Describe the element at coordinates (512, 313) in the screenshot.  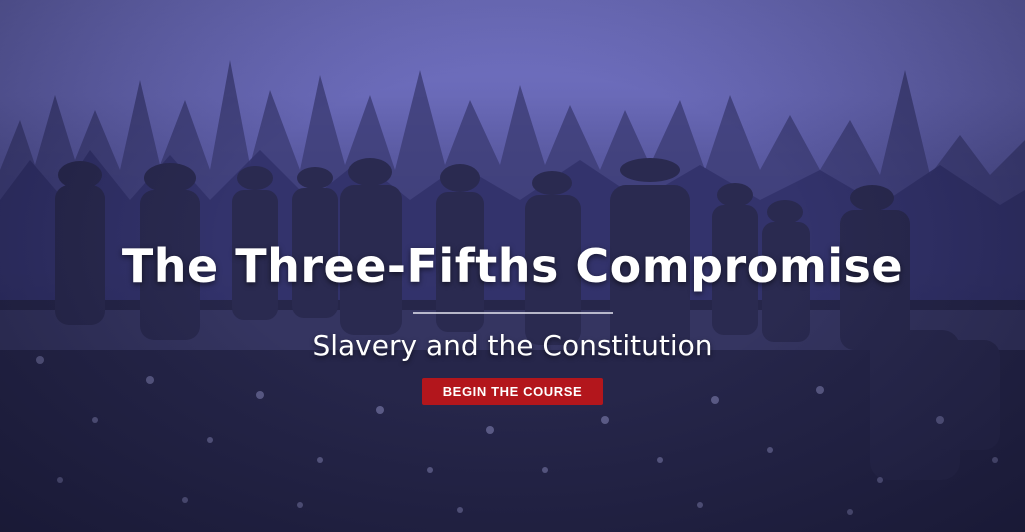
I see `title-divider` at that location.